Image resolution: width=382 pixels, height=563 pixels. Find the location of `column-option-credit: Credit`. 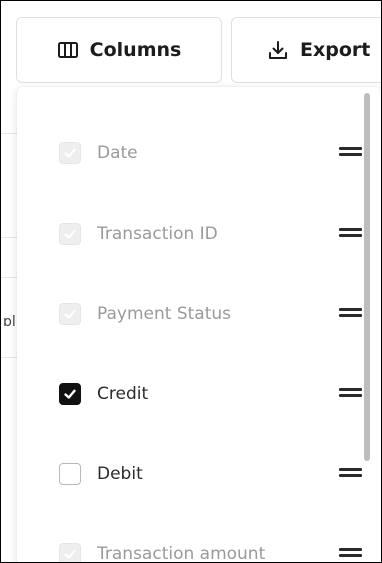

column-option-credit: Credit is located at coordinates (210, 394).